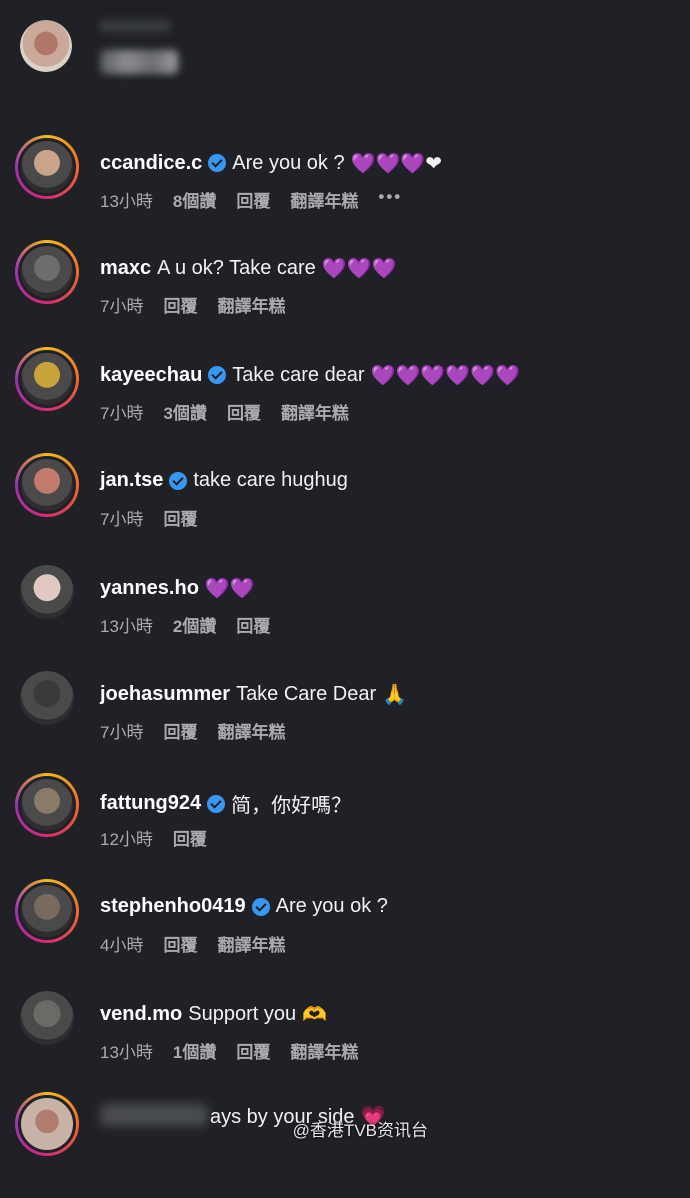  Describe the element at coordinates (345, 826) in the screenshot. I see `comment-item: fattung924 简，你好嗎？ 12小時 回覆` at that location.